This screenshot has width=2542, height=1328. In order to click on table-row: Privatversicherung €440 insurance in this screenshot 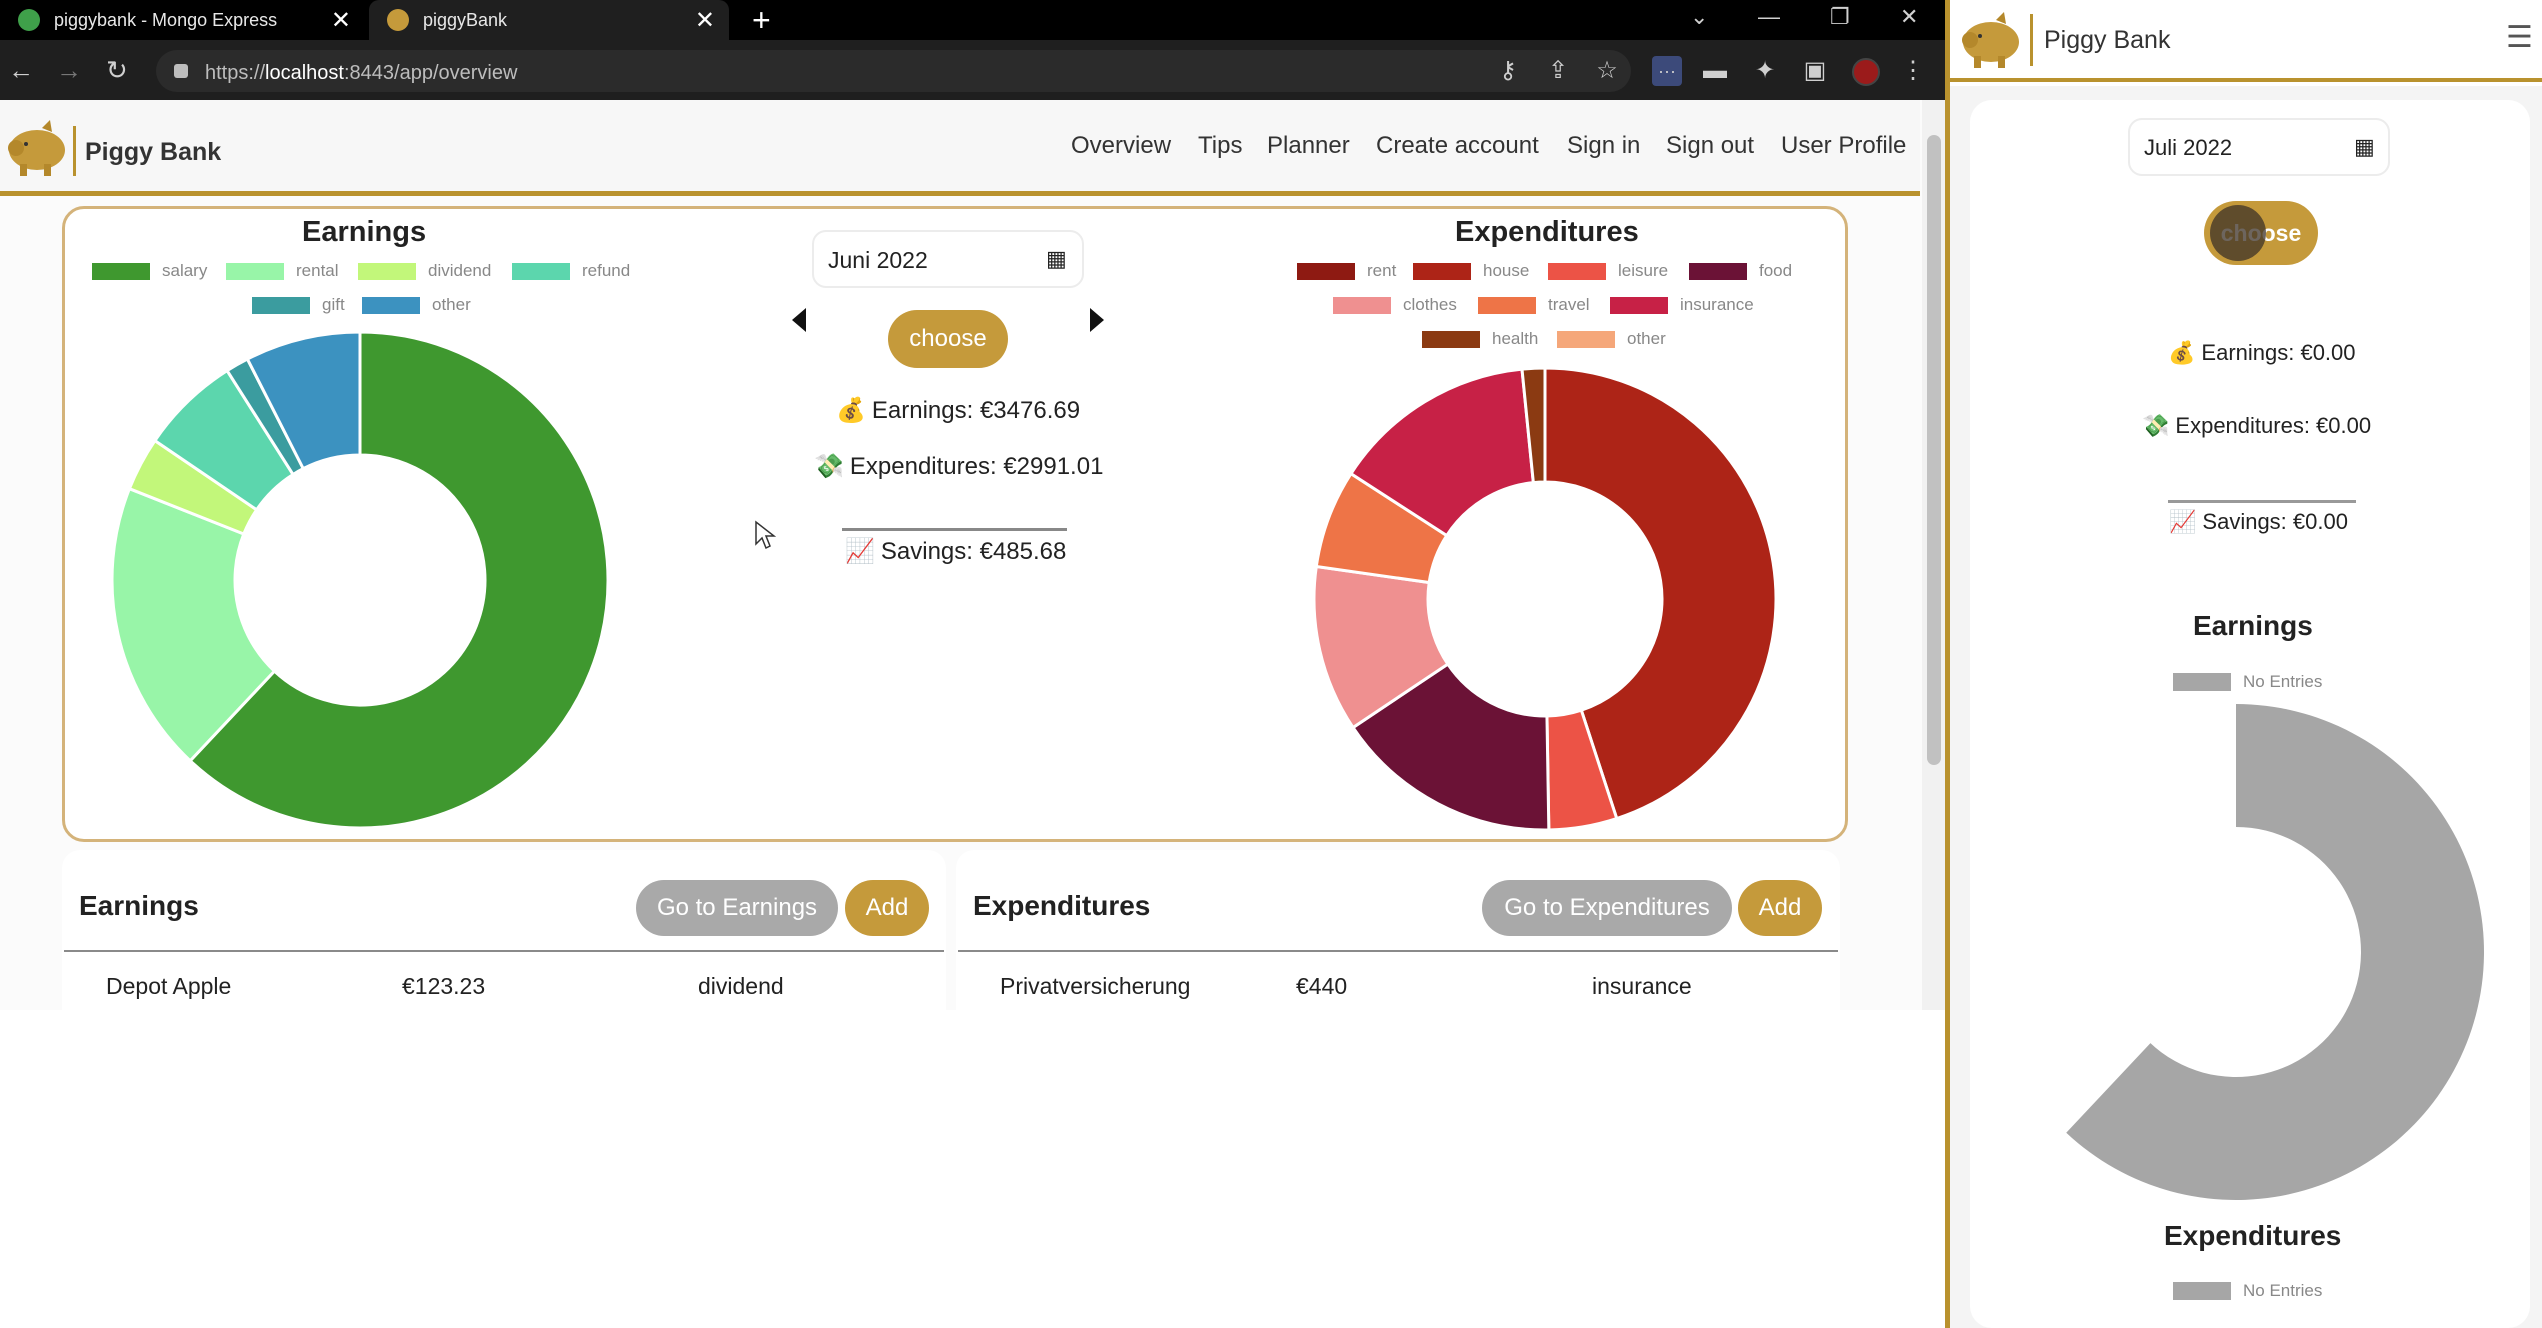, I will do `click(1398, 987)`.